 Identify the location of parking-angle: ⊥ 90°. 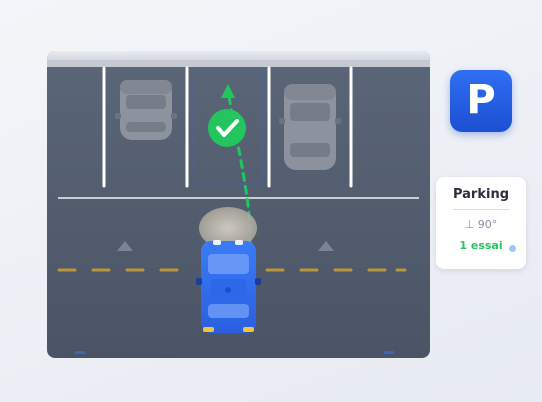
(481, 224).